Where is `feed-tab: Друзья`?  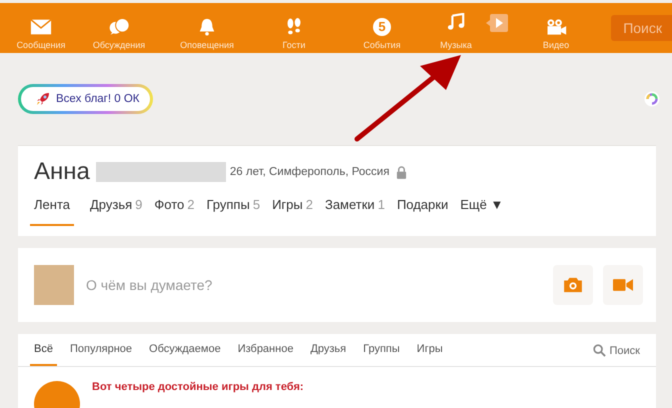
feed-tab: Друзья is located at coordinates (328, 354).